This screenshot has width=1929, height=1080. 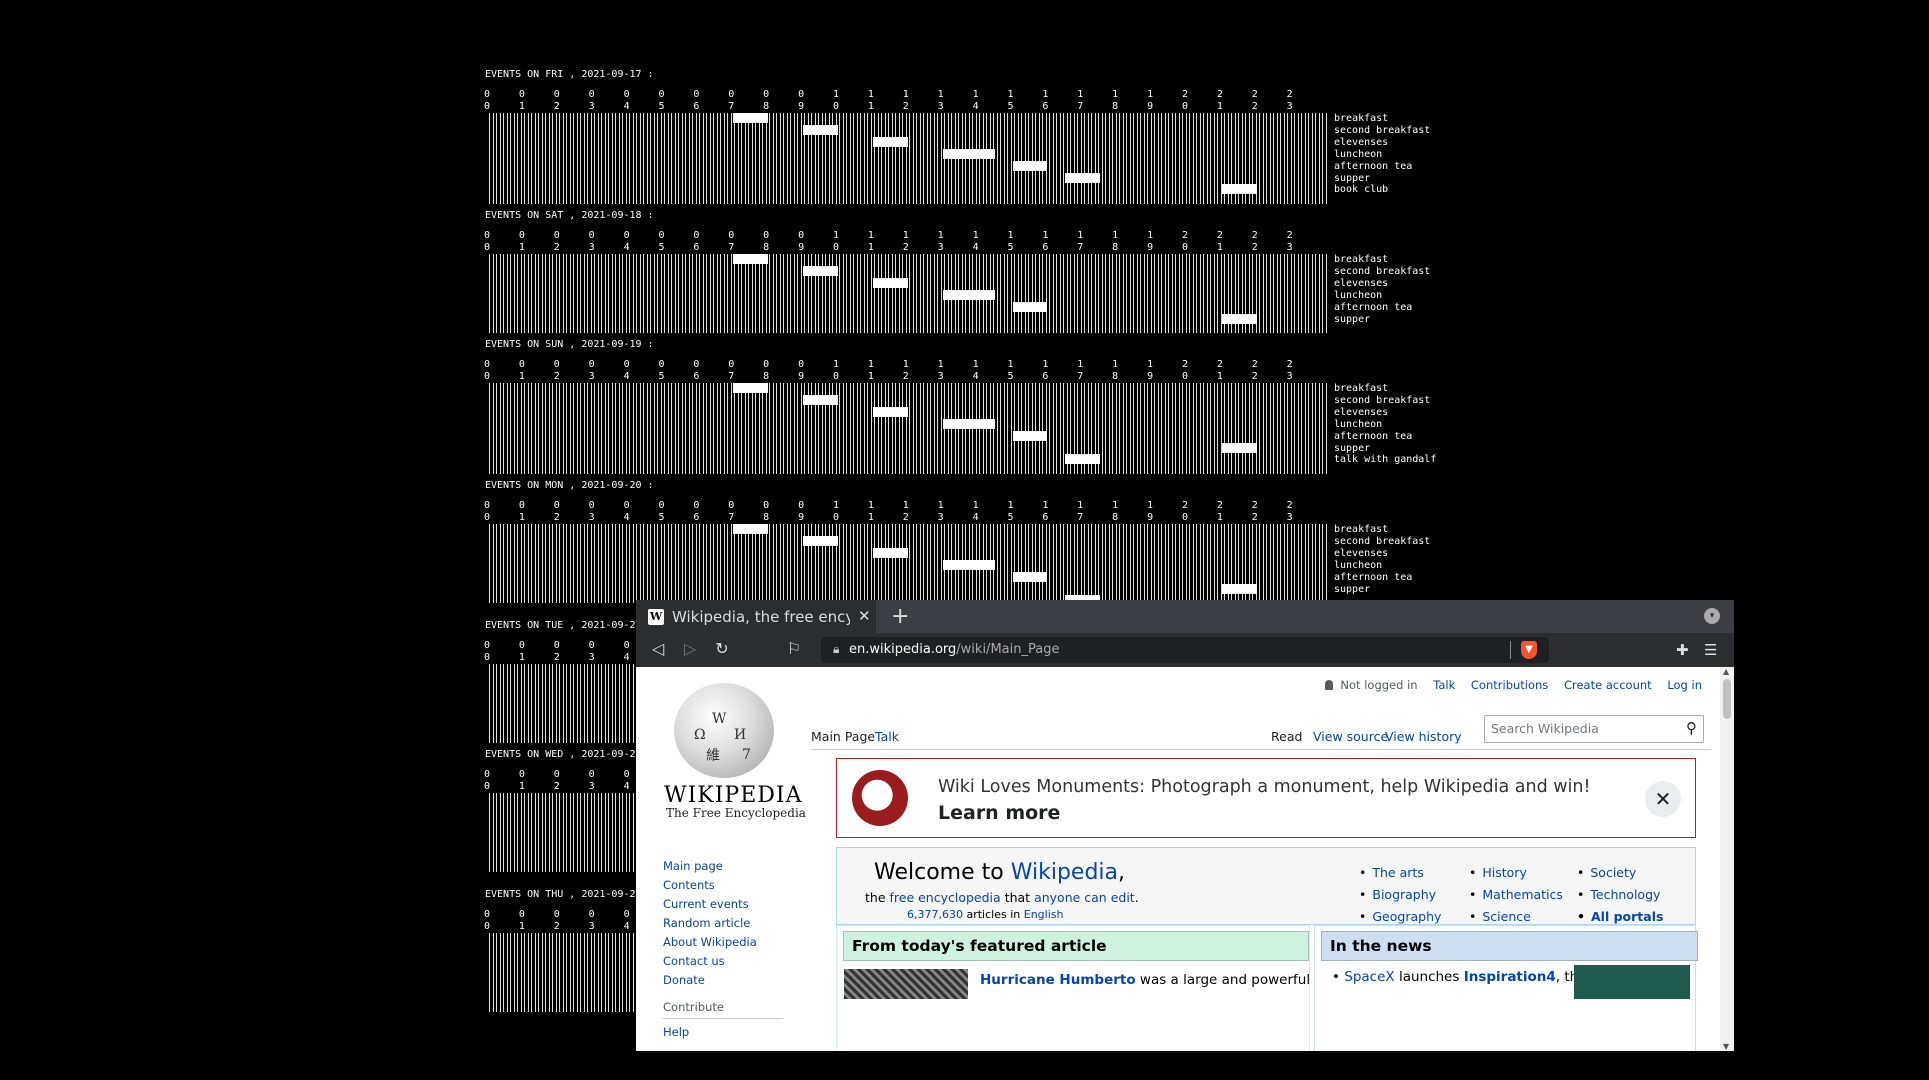 I want to click on hour-digit: 3, so click(x=940, y=247).